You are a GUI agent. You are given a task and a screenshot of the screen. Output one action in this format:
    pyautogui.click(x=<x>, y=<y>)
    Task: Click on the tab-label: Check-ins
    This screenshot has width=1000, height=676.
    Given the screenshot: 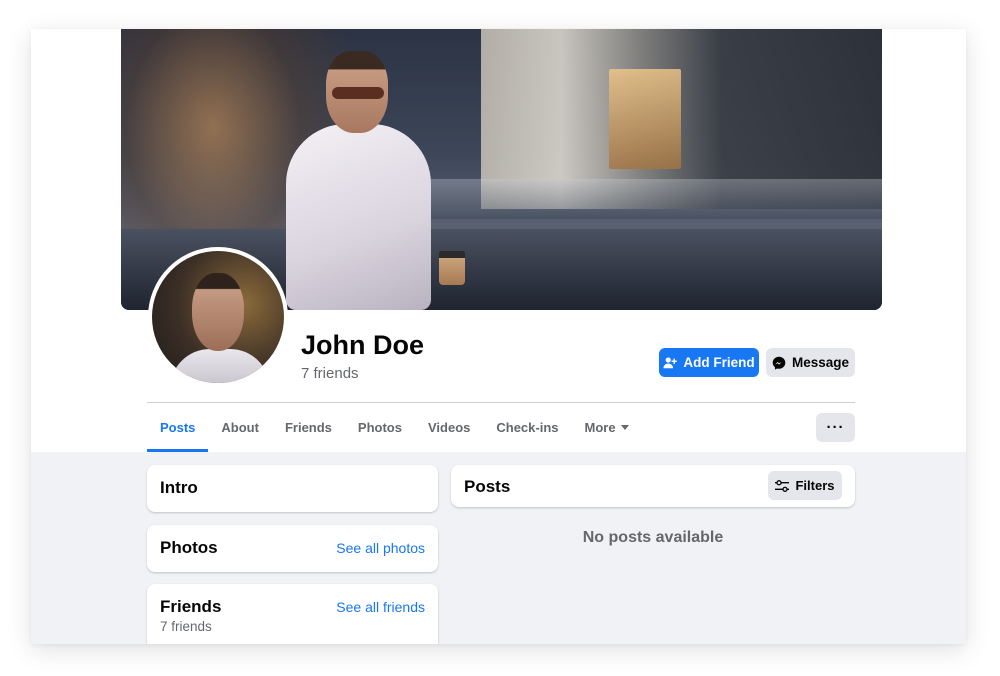 What is the action you would take?
    pyautogui.click(x=527, y=427)
    